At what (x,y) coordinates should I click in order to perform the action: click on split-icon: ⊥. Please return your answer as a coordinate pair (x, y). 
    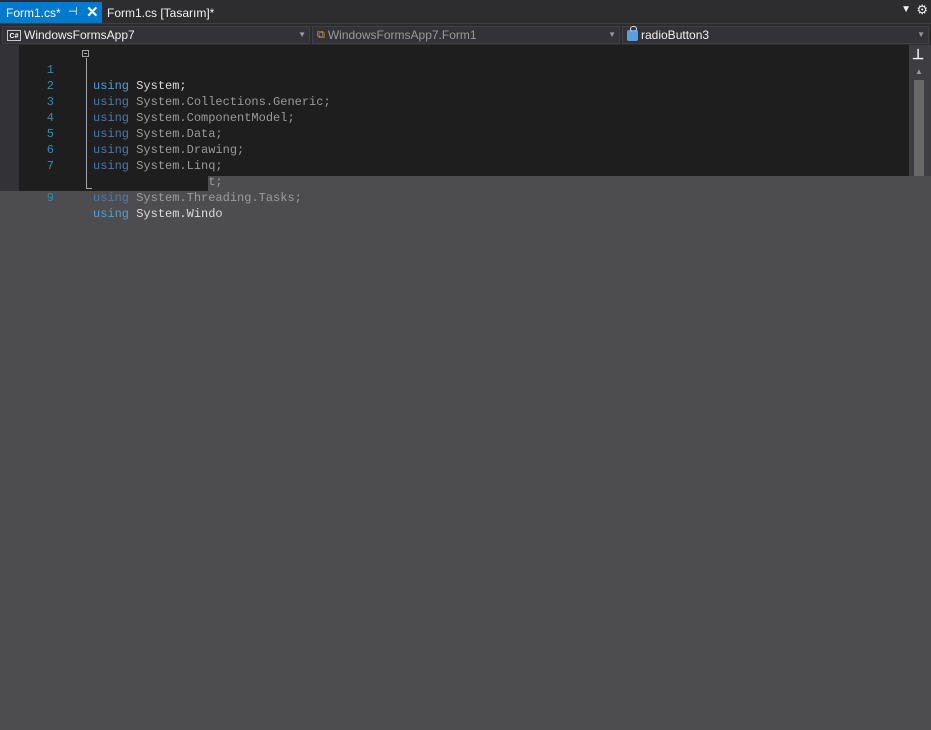
    Looking at the image, I should click on (918, 54).